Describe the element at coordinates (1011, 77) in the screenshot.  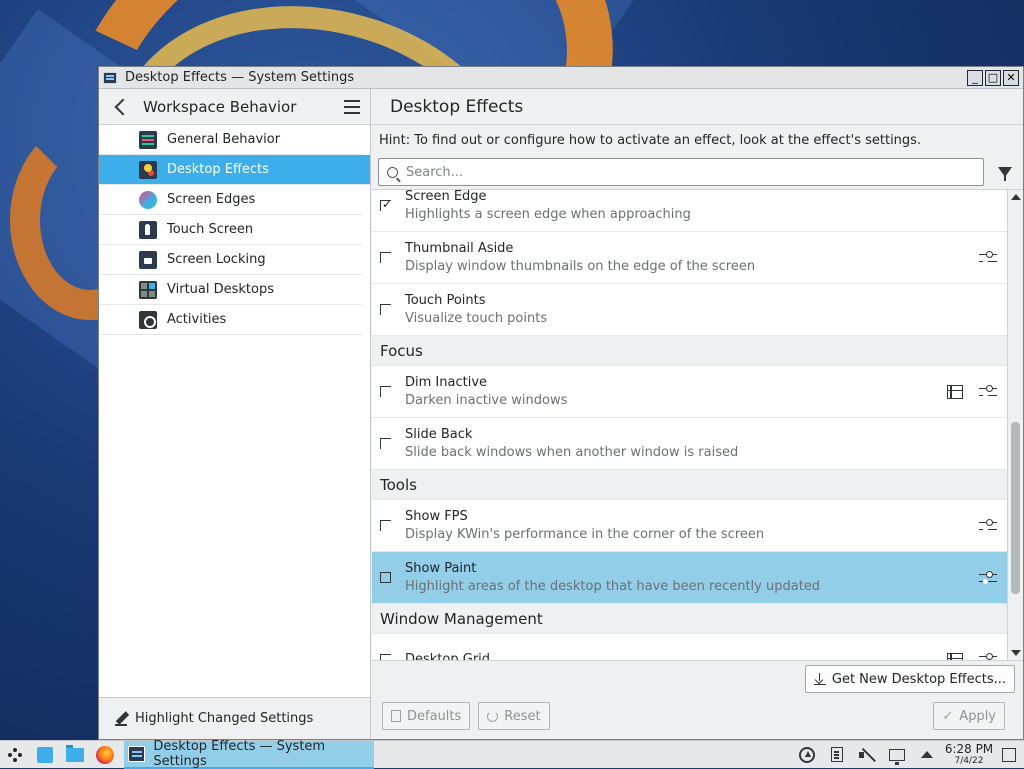
I see `close-button: ✕` at that location.